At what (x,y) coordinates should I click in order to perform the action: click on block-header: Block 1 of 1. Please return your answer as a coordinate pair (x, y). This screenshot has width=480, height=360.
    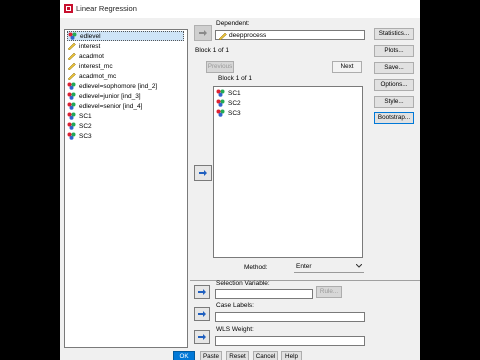
    Looking at the image, I should click on (212, 50).